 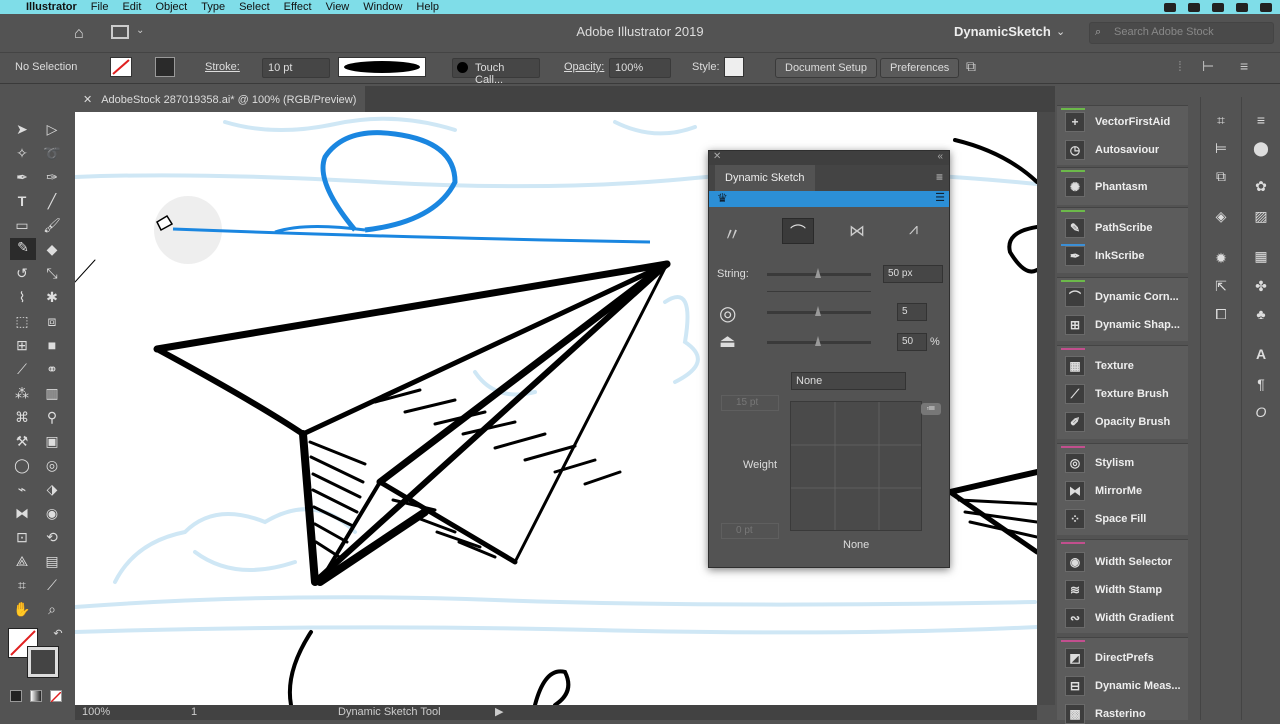 What do you see at coordinates (22, 393) in the screenshot?
I see `symbol-sprayer-icon: ⁂` at bounding box center [22, 393].